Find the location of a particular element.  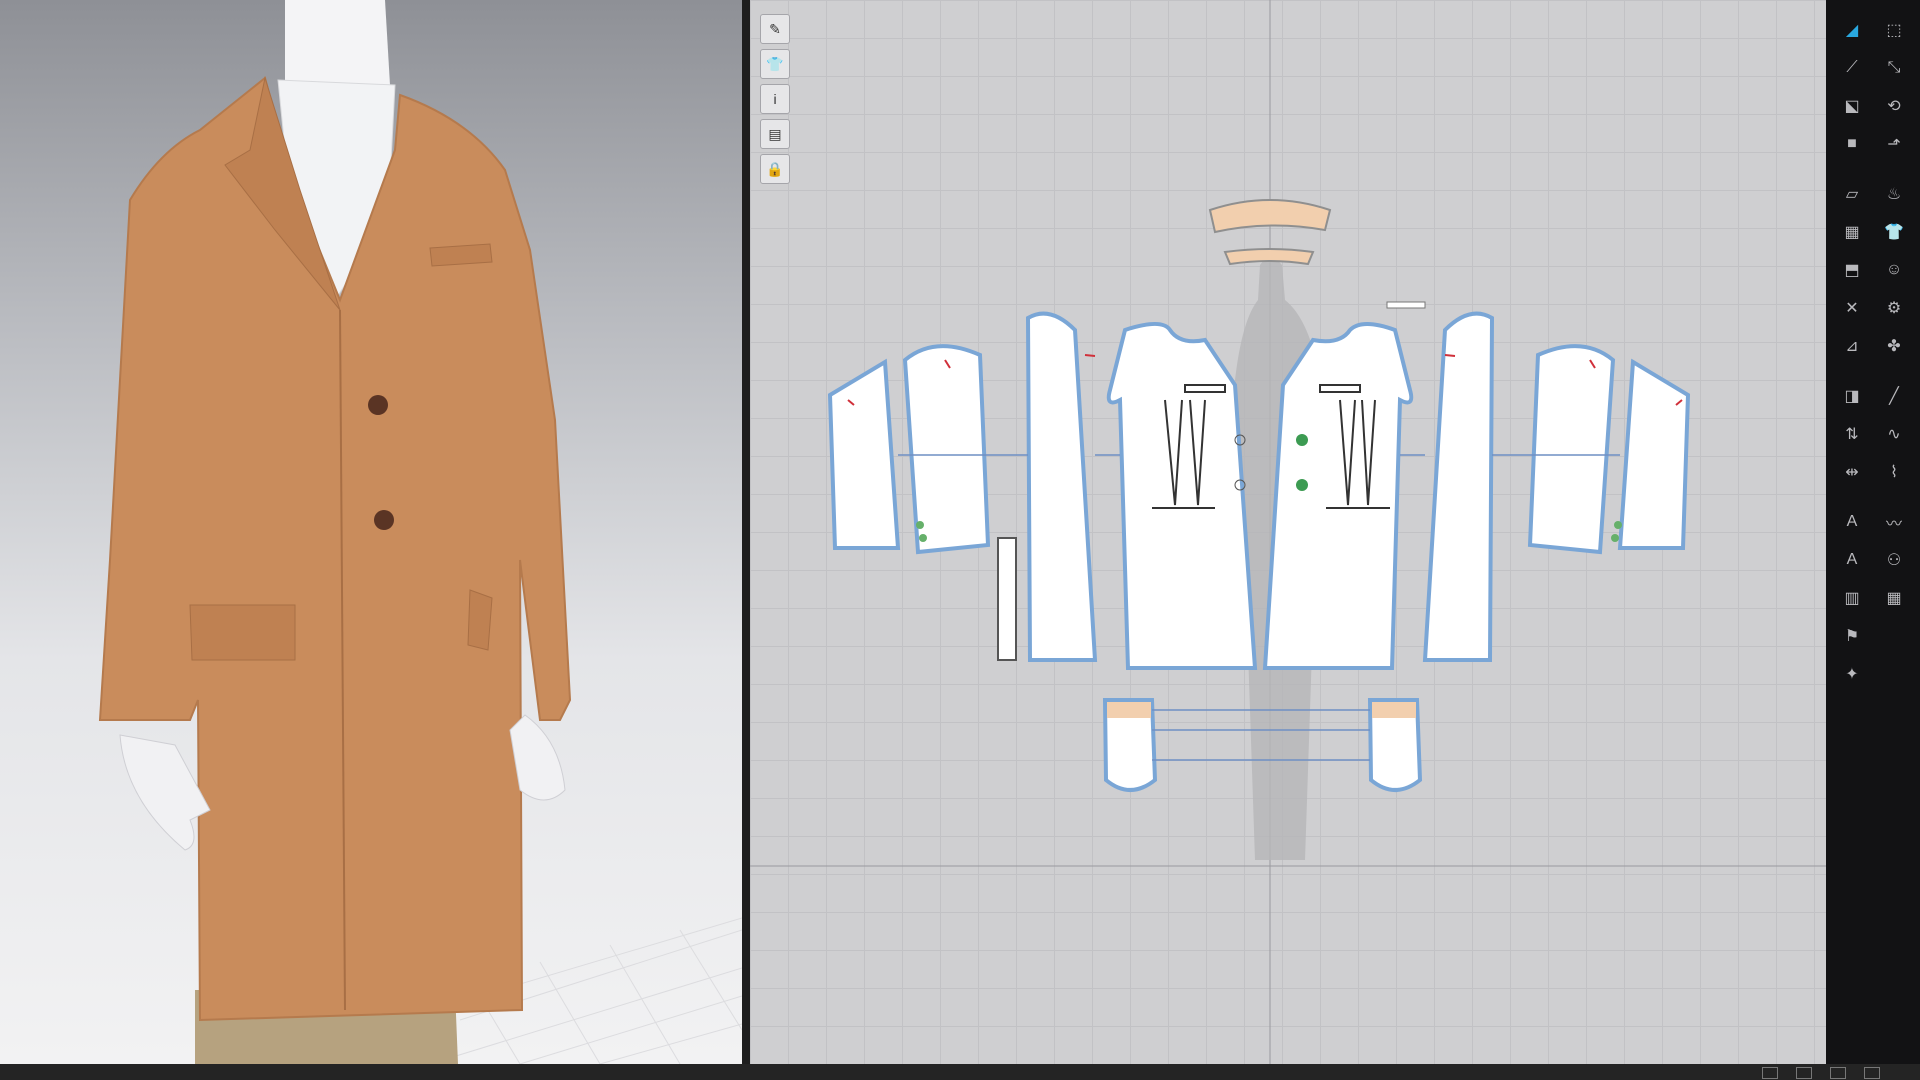

trim-icon: ✤ is located at coordinates (1894, 346).